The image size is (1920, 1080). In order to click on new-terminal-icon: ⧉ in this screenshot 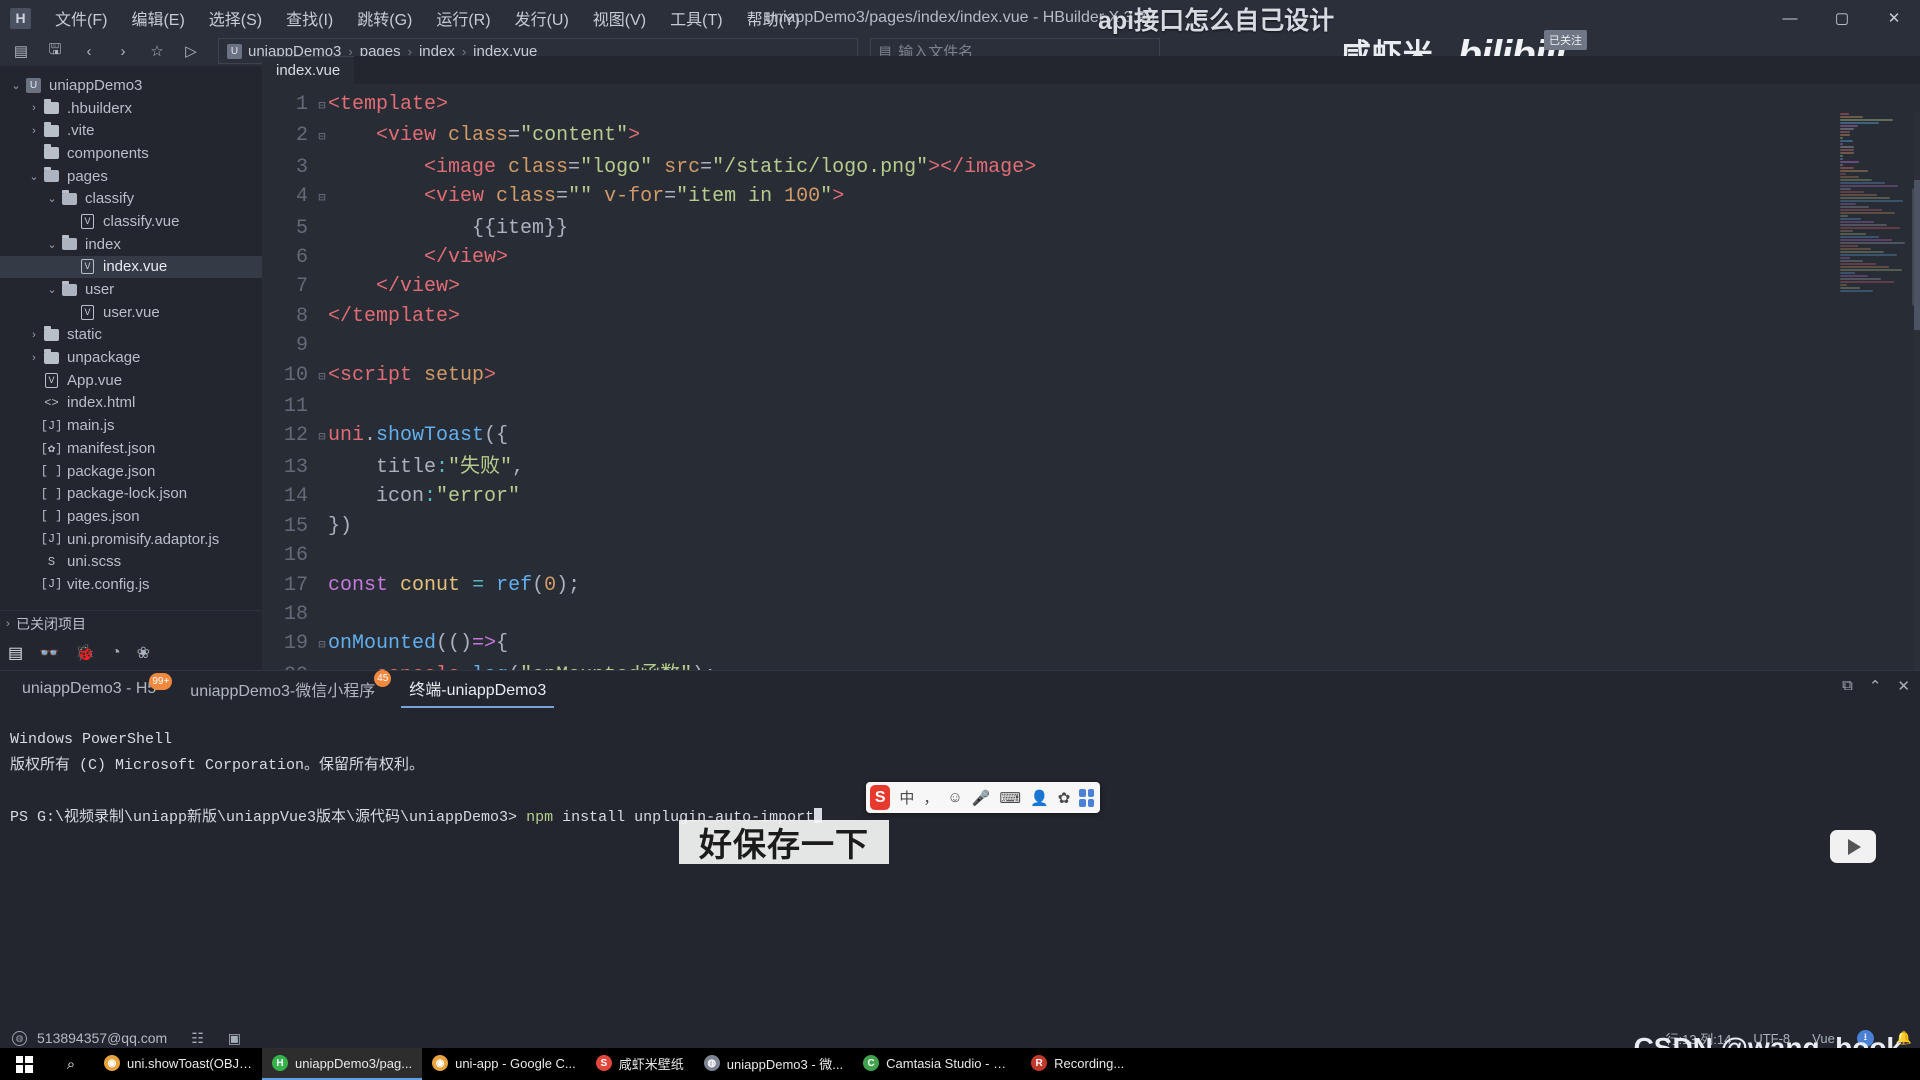, I will do `click(1847, 686)`.